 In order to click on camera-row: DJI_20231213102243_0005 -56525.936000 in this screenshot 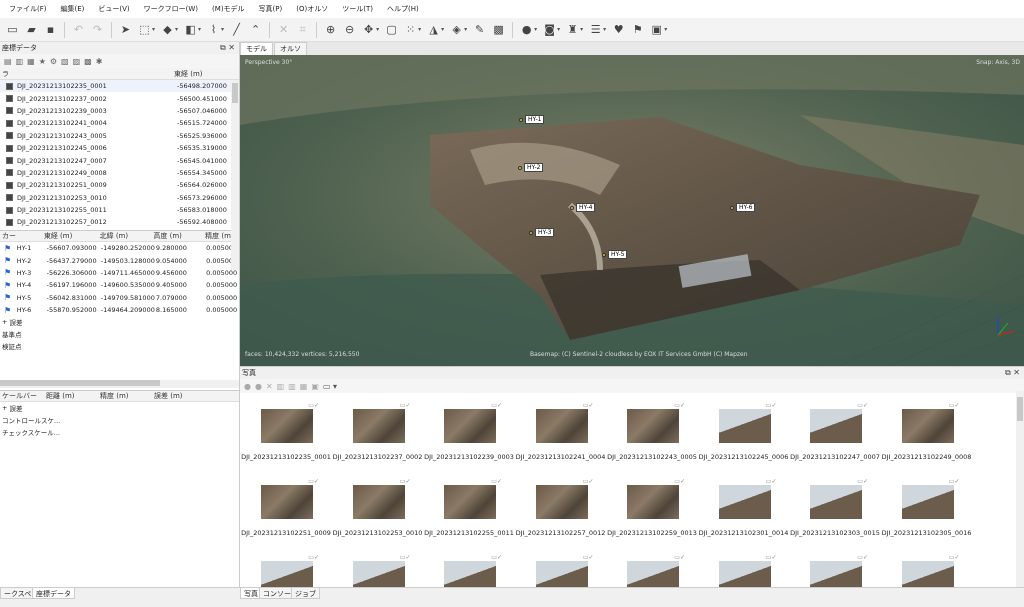, I will do `click(119, 136)`.